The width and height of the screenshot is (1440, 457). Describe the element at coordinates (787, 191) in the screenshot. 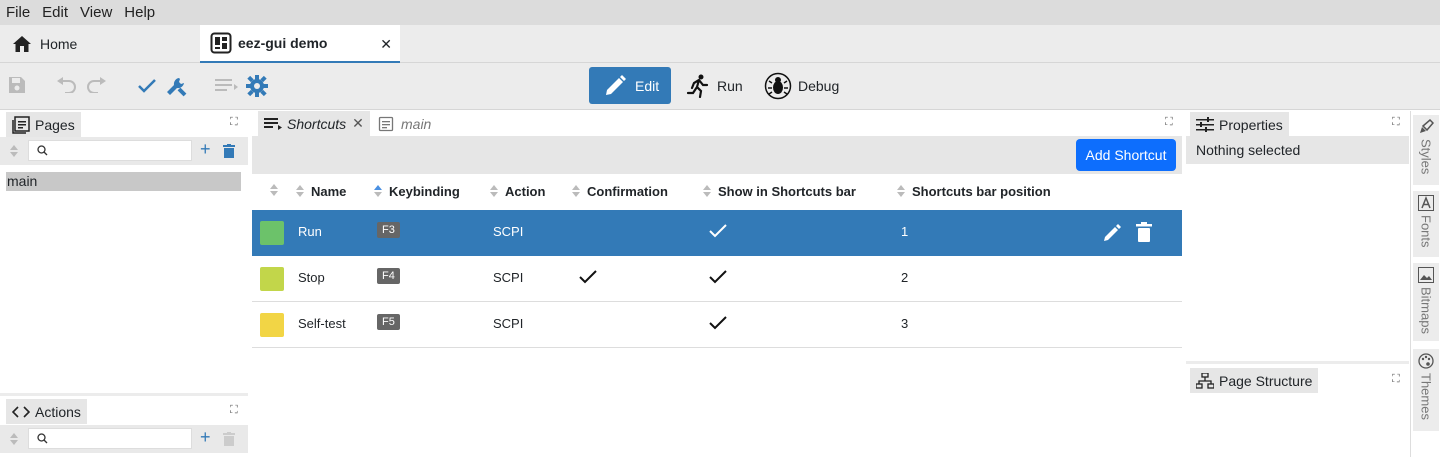

I see `column-label: Show in Shortcuts bar` at that location.